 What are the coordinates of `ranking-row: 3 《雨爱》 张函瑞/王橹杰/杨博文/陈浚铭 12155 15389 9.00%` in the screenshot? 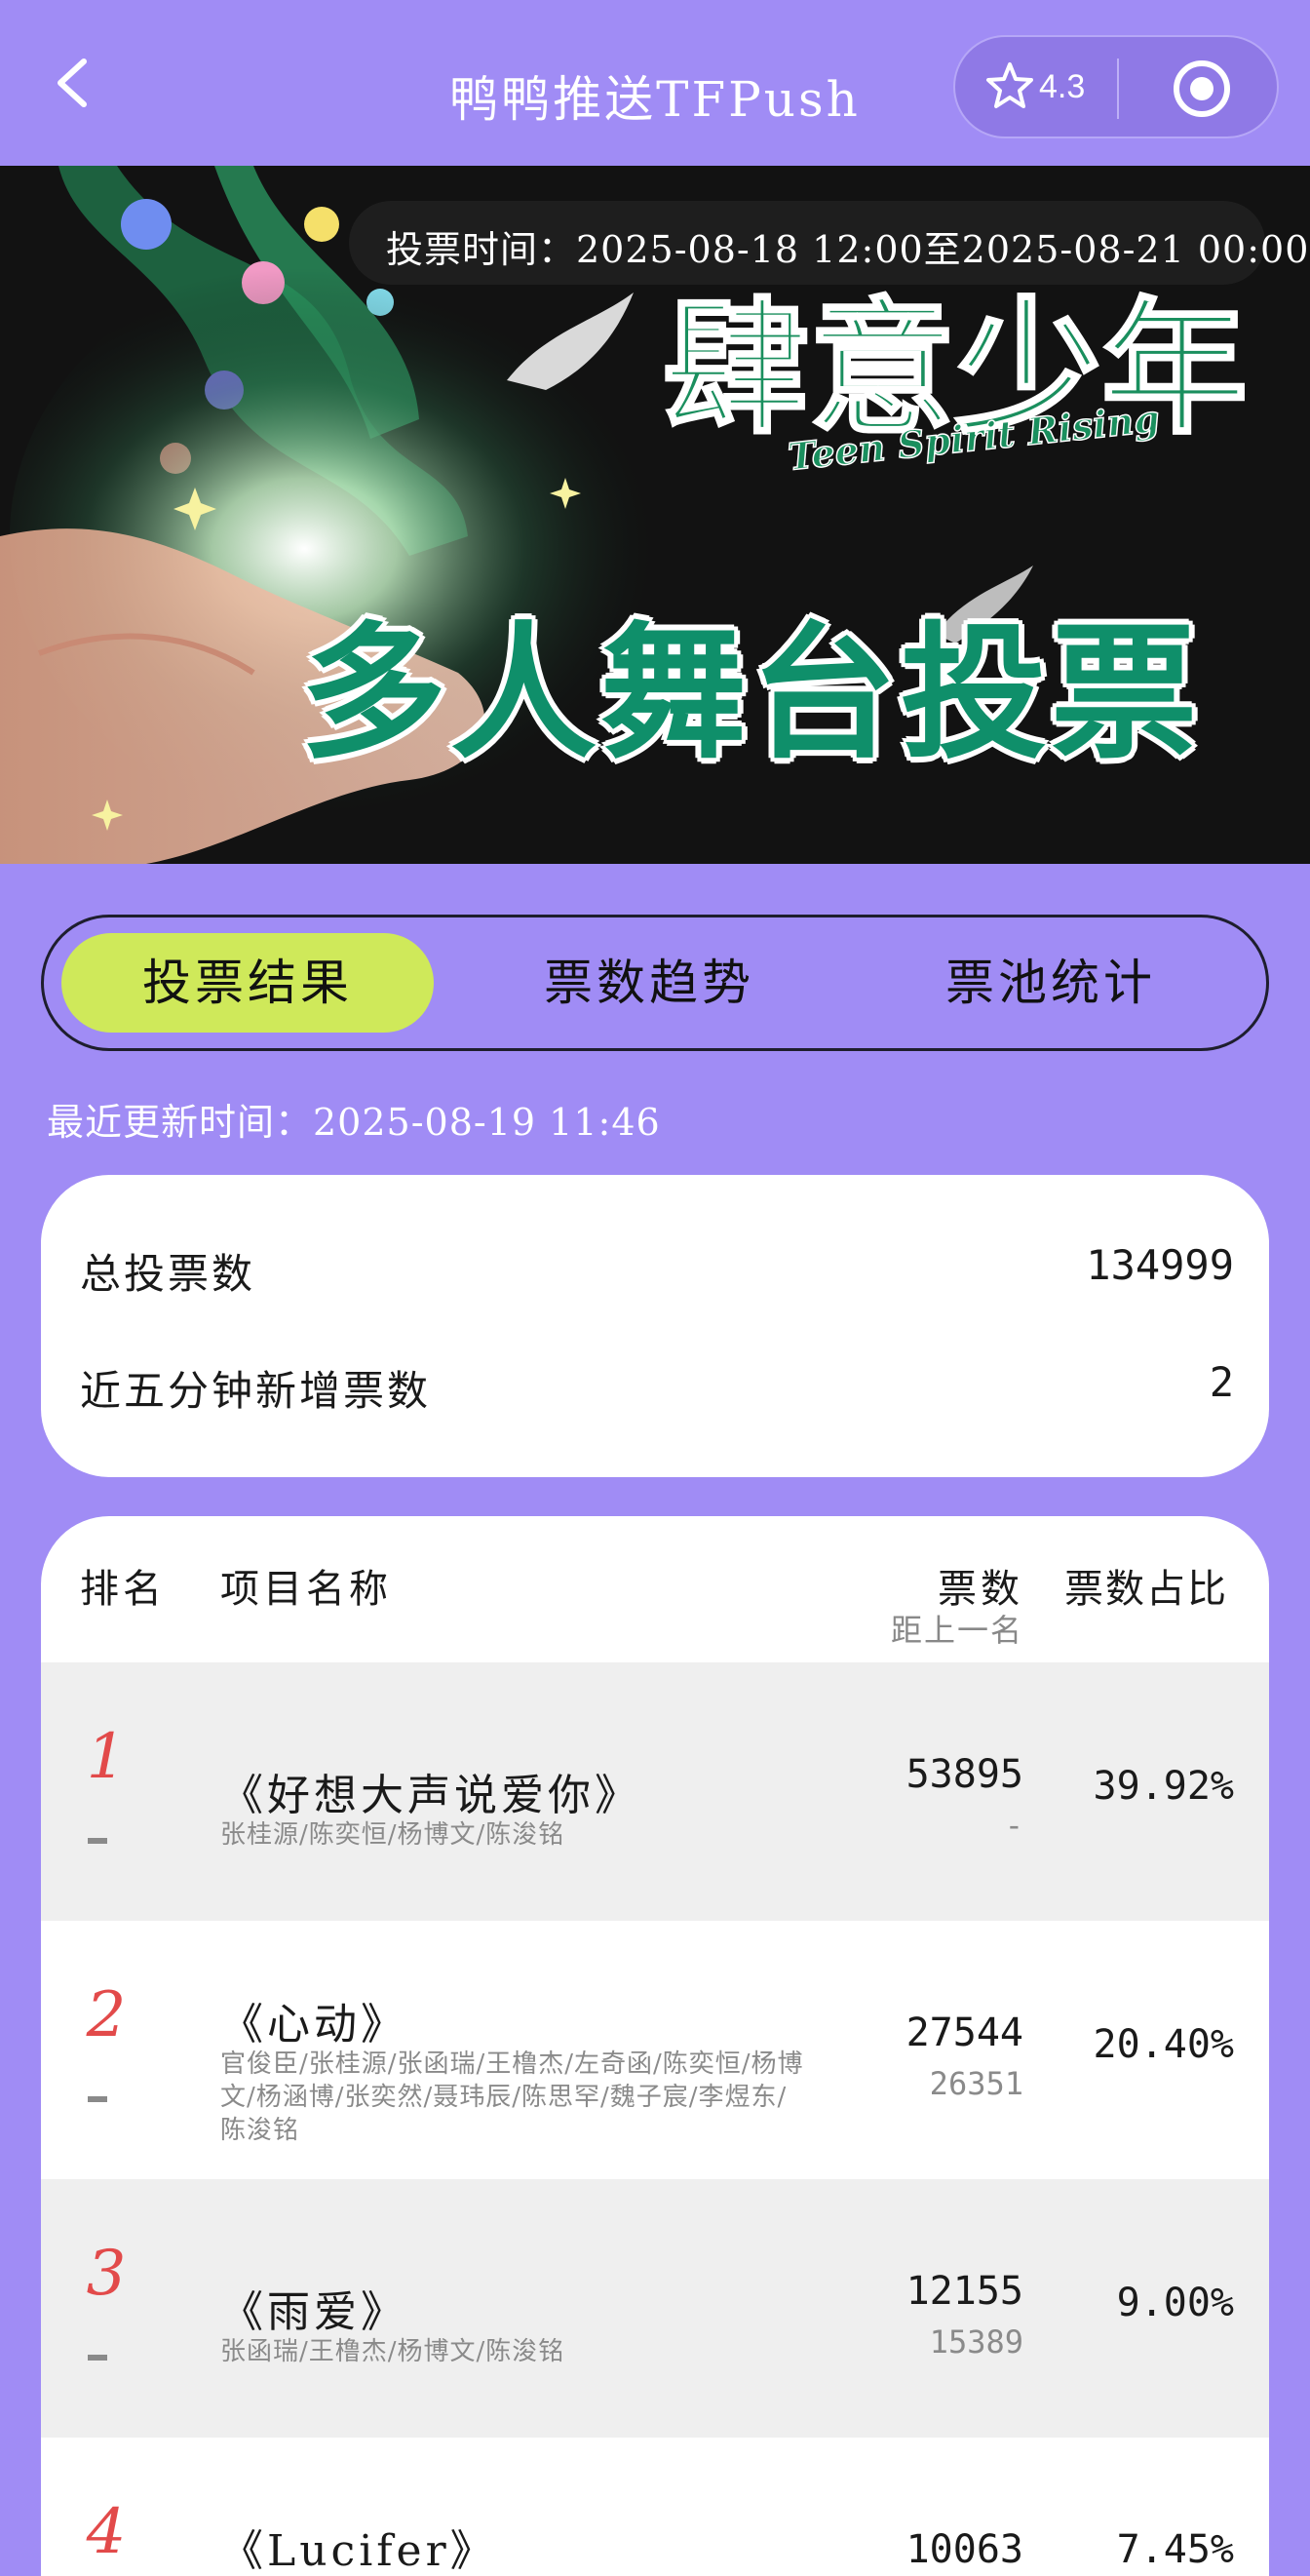 It's located at (655, 2308).